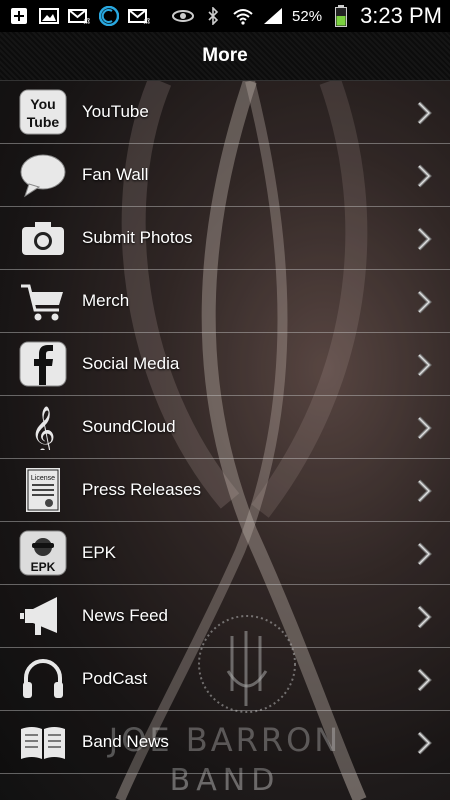  Describe the element at coordinates (42, 104) in the screenshot. I see `svg-text: You` at that location.